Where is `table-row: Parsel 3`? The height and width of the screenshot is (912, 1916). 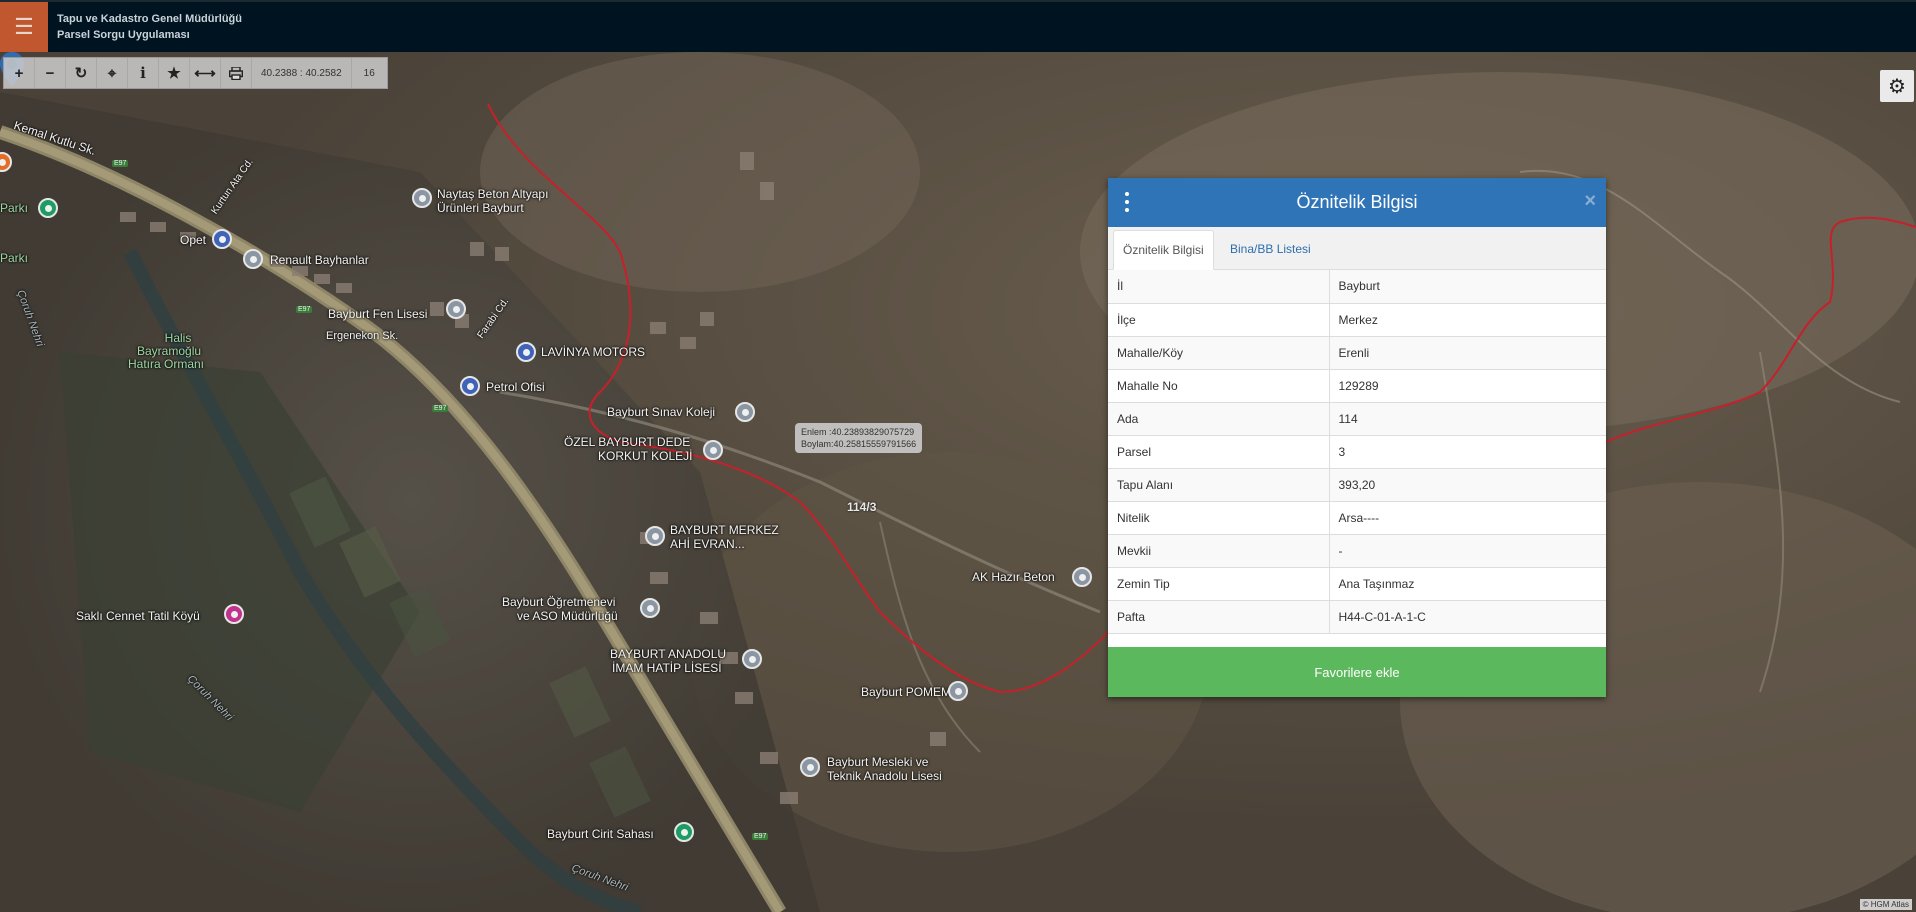 table-row: Parsel 3 is located at coordinates (1357, 452).